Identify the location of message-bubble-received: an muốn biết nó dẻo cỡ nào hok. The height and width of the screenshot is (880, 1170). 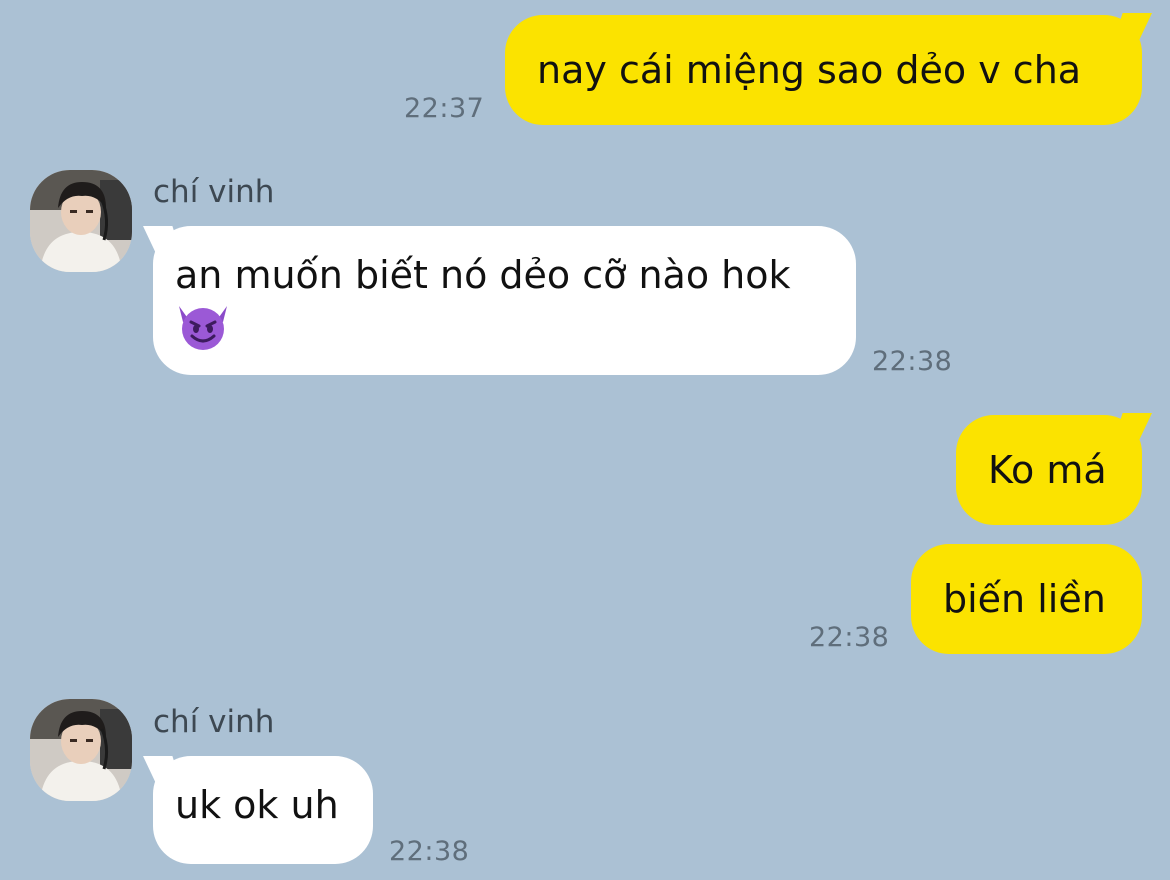
(504, 300).